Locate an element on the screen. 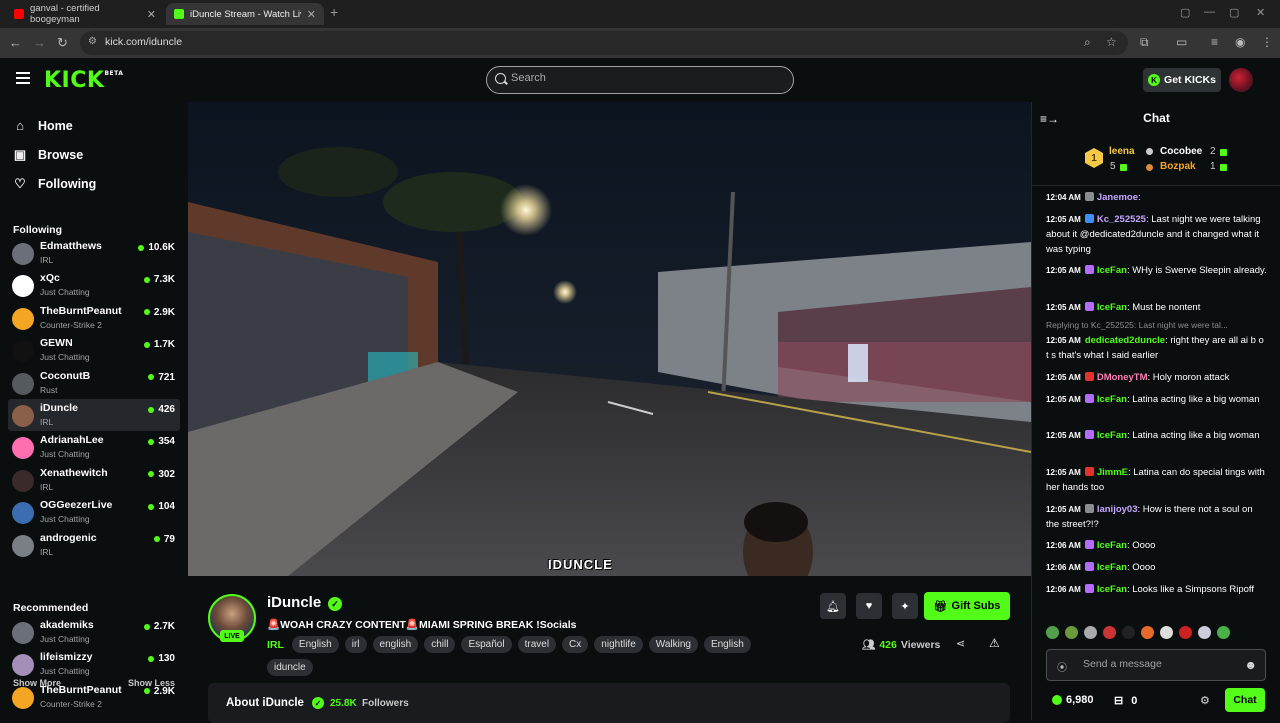  url-field: ⚙ kick.com/iduncle ⌕ ☆ is located at coordinates (604, 43).